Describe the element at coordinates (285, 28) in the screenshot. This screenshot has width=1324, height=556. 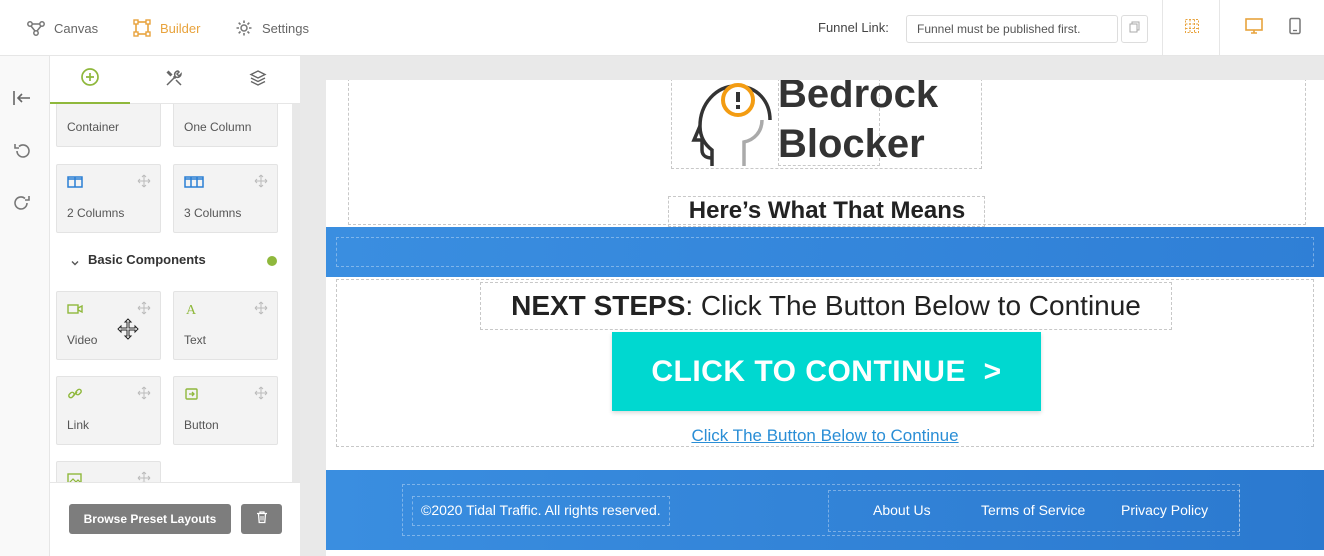
I see `nav-settings-label: Settings` at that location.